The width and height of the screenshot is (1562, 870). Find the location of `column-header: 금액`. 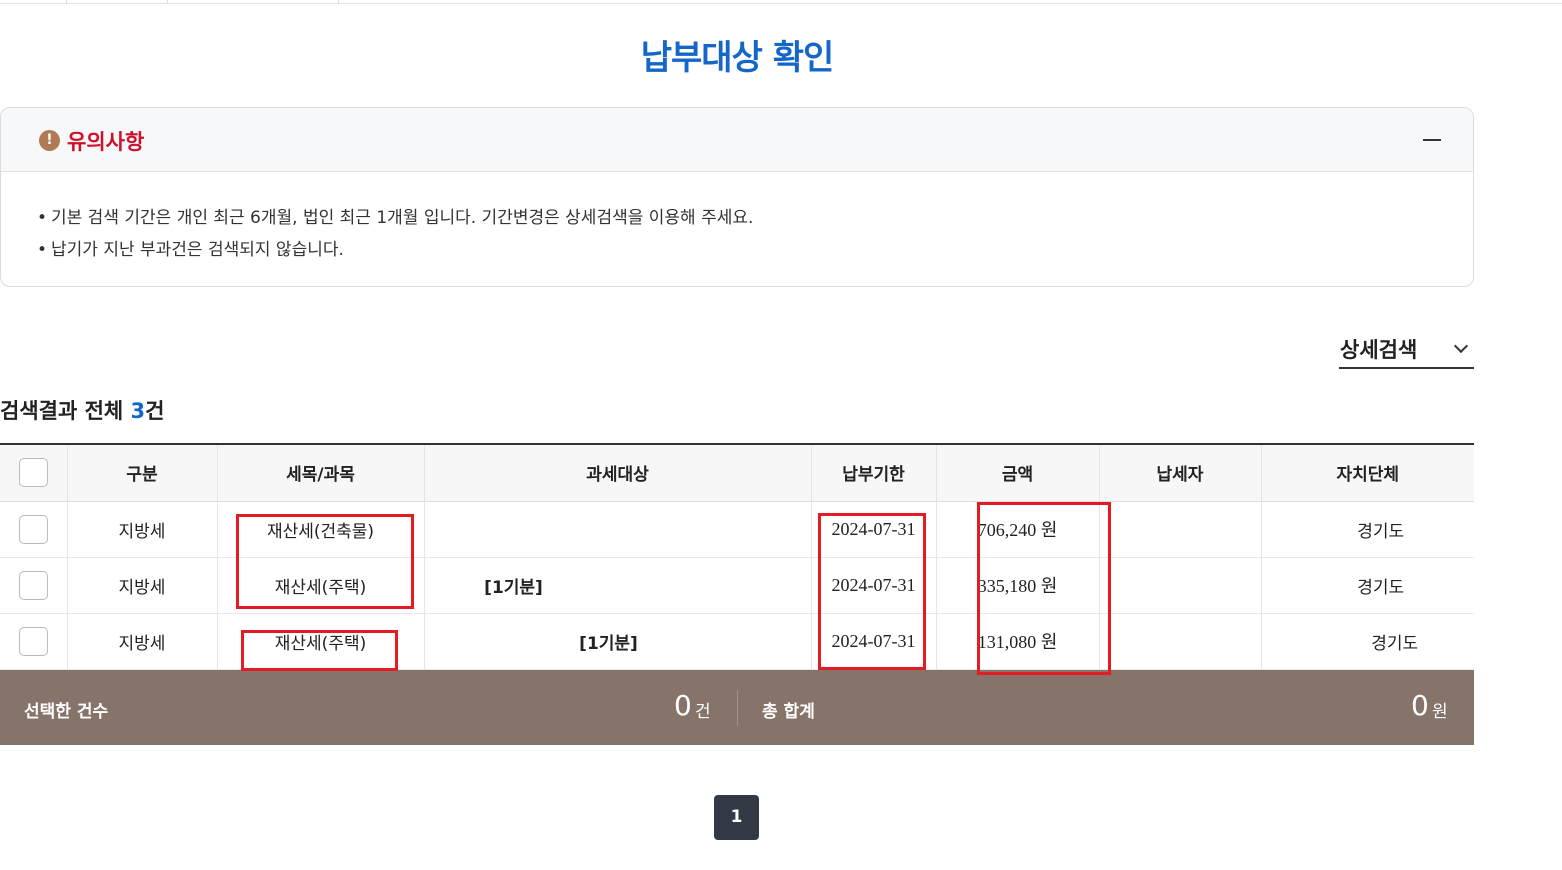

column-header: 금액 is located at coordinates (1017, 473).